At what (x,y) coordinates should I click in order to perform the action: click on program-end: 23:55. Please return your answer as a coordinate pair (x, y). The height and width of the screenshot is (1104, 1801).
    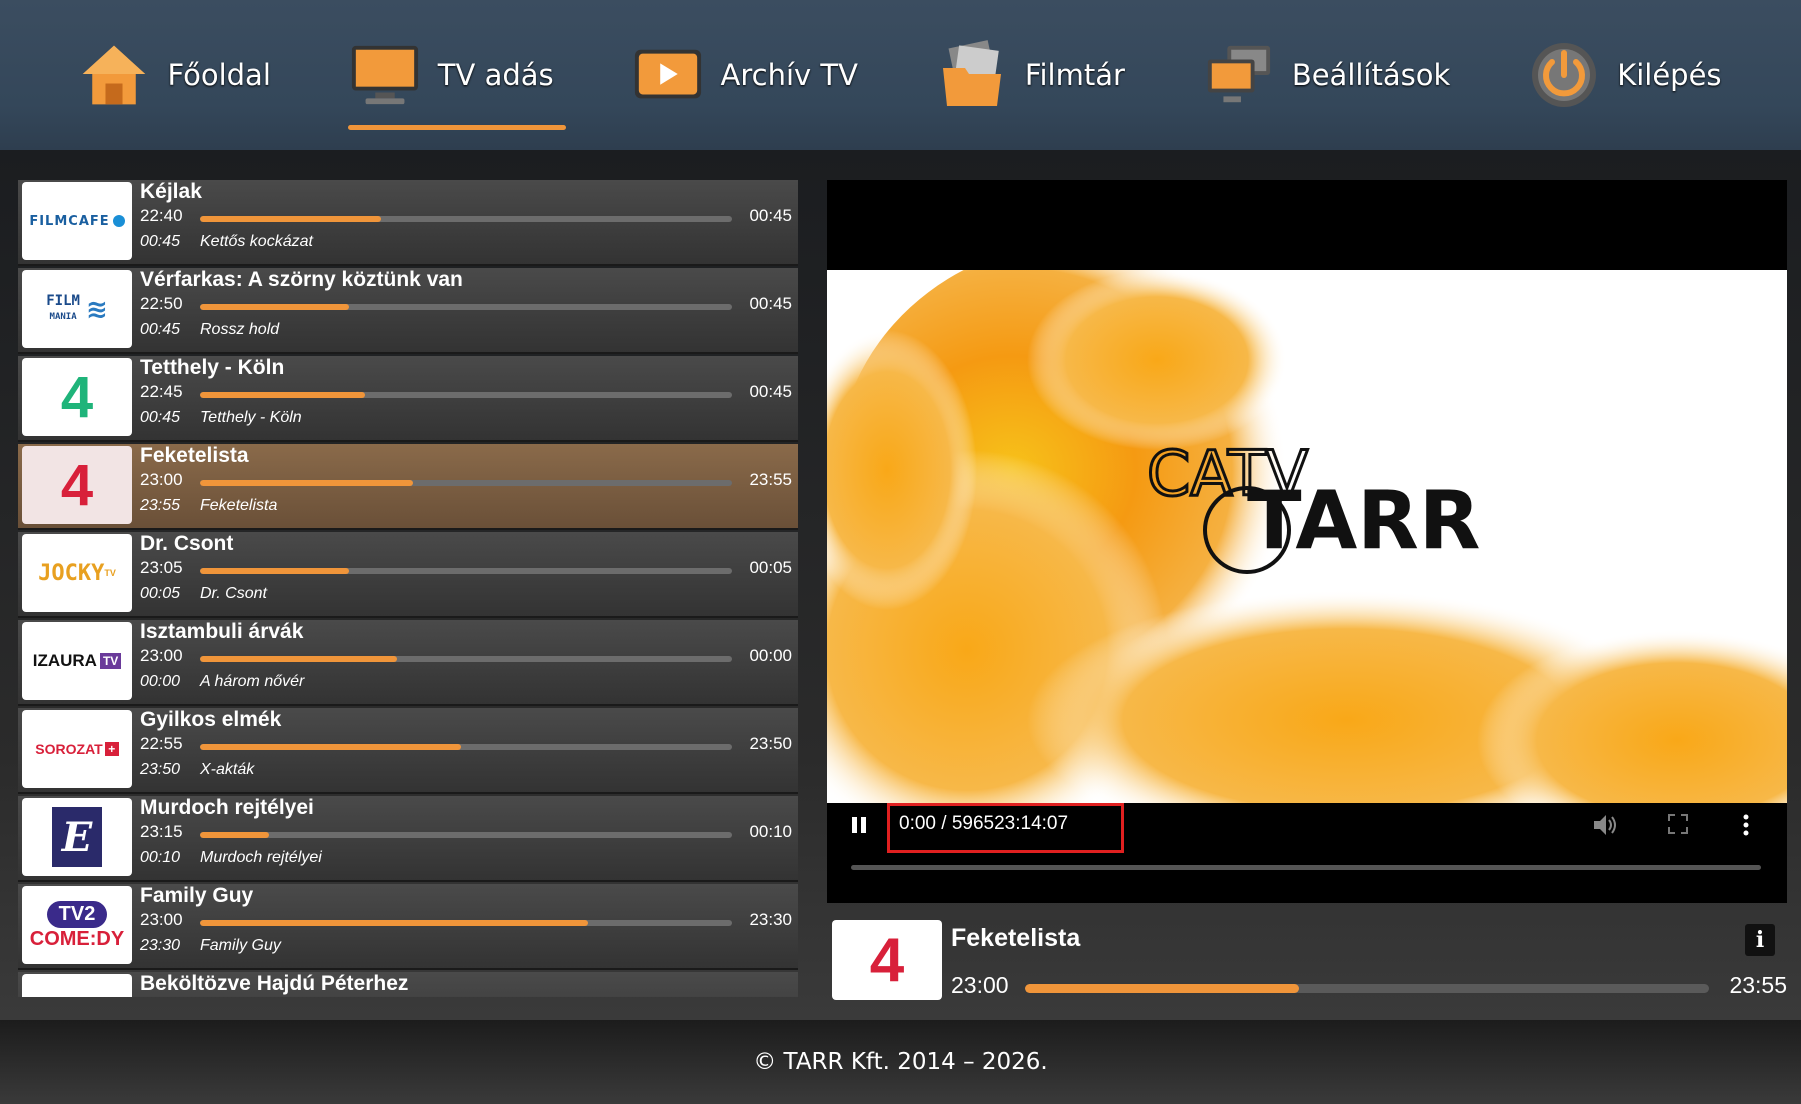
    Looking at the image, I should click on (770, 479).